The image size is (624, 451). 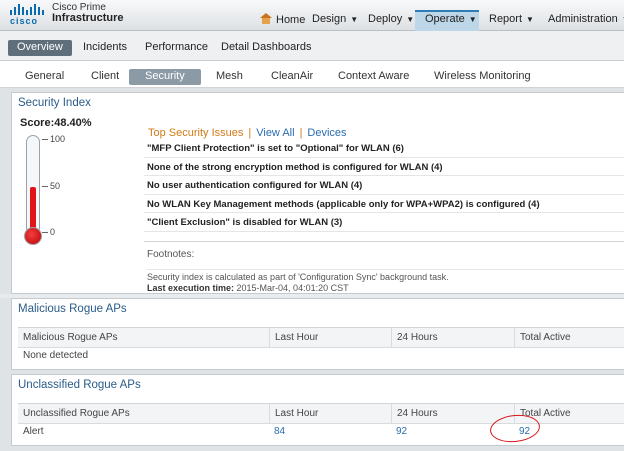 What do you see at coordinates (56, 355) in the screenshot?
I see `table-cell: None detected` at bounding box center [56, 355].